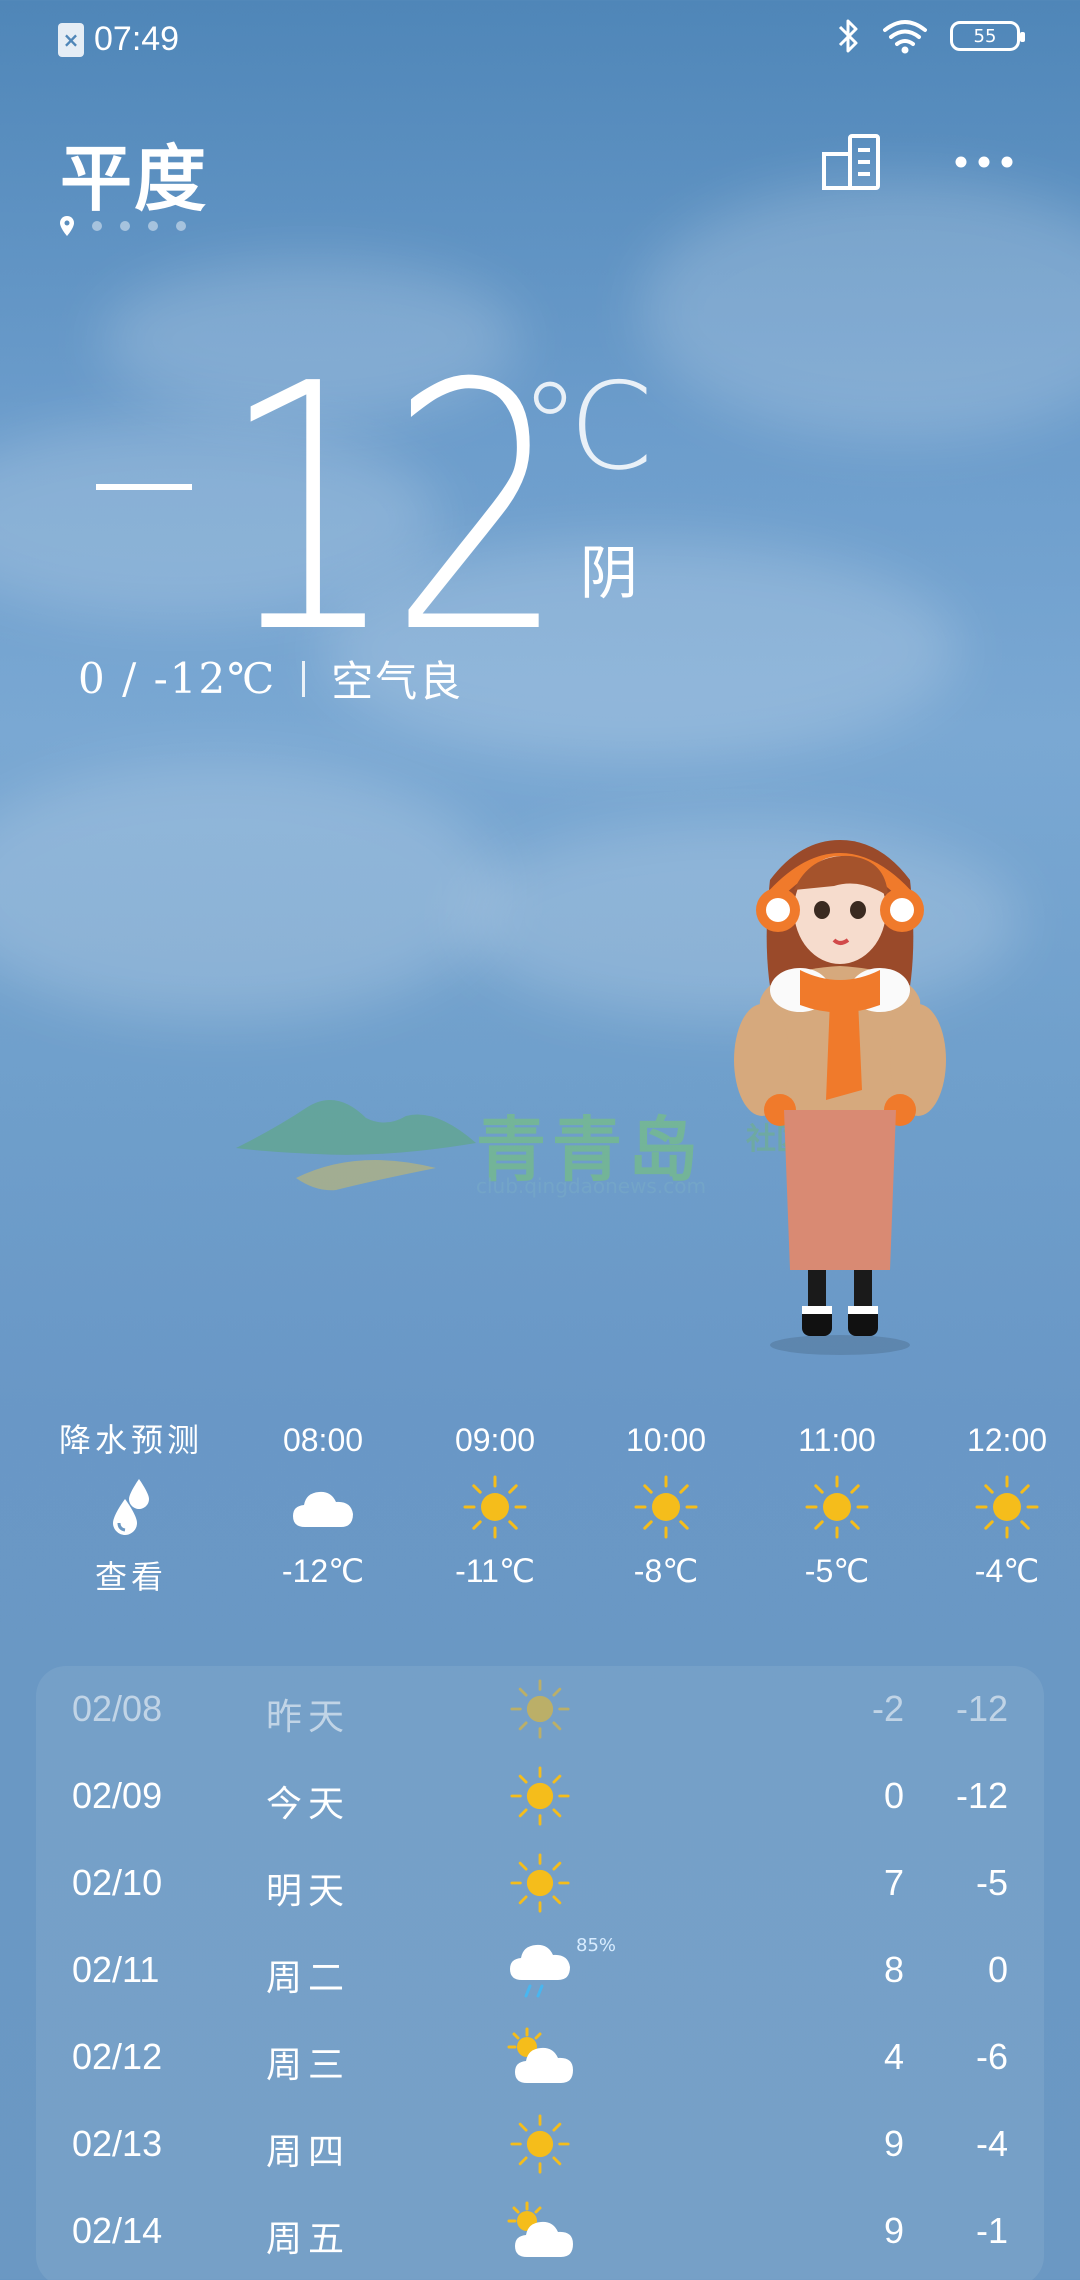 The image size is (1080, 2280). I want to click on page-indicator, so click(123, 226).